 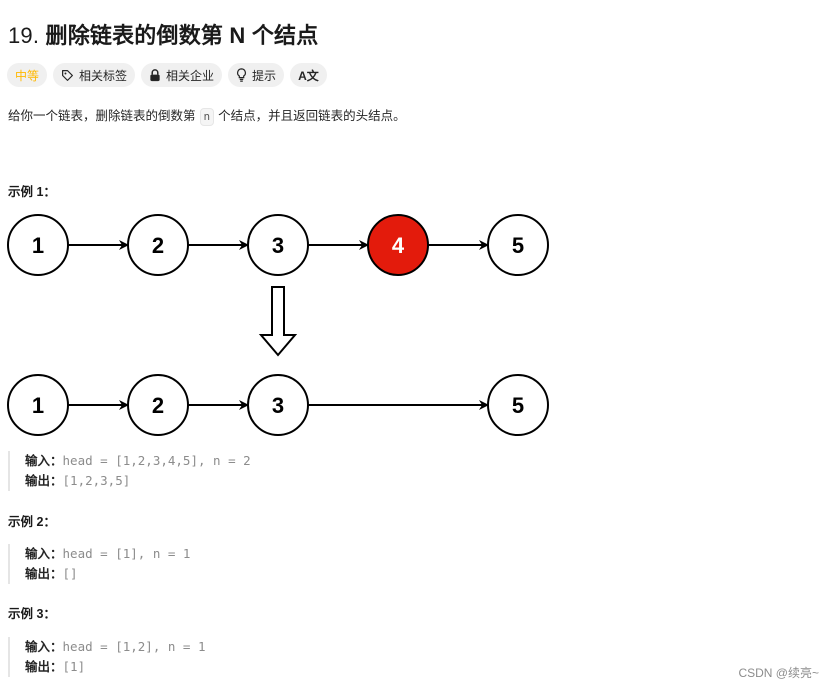 What do you see at coordinates (32, 522) in the screenshot?
I see `example-2-title: 示例 2：` at bounding box center [32, 522].